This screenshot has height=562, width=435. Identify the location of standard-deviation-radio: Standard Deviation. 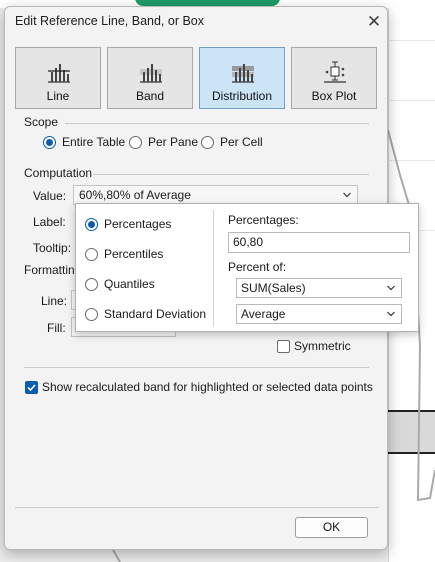
(145, 314).